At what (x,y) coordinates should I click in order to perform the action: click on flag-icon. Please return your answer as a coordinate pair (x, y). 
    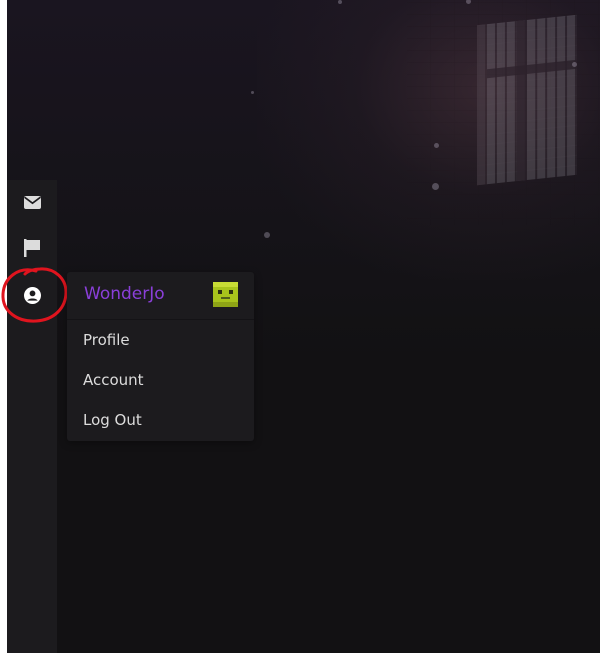
    Looking at the image, I should click on (32, 248).